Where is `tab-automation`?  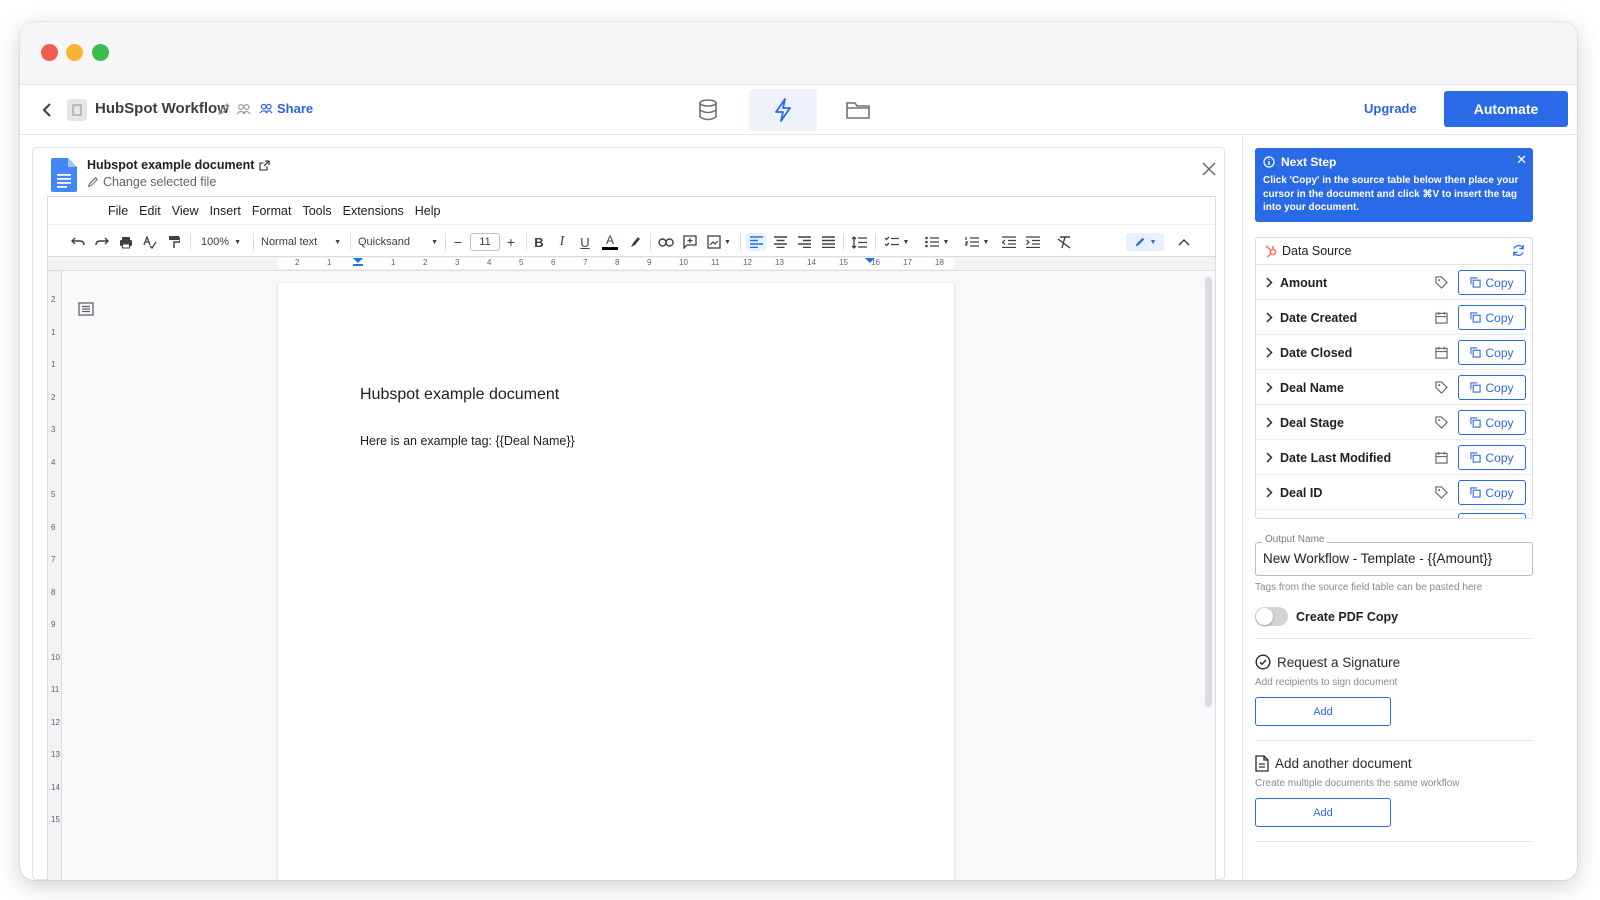 tab-automation is located at coordinates (783, 110).